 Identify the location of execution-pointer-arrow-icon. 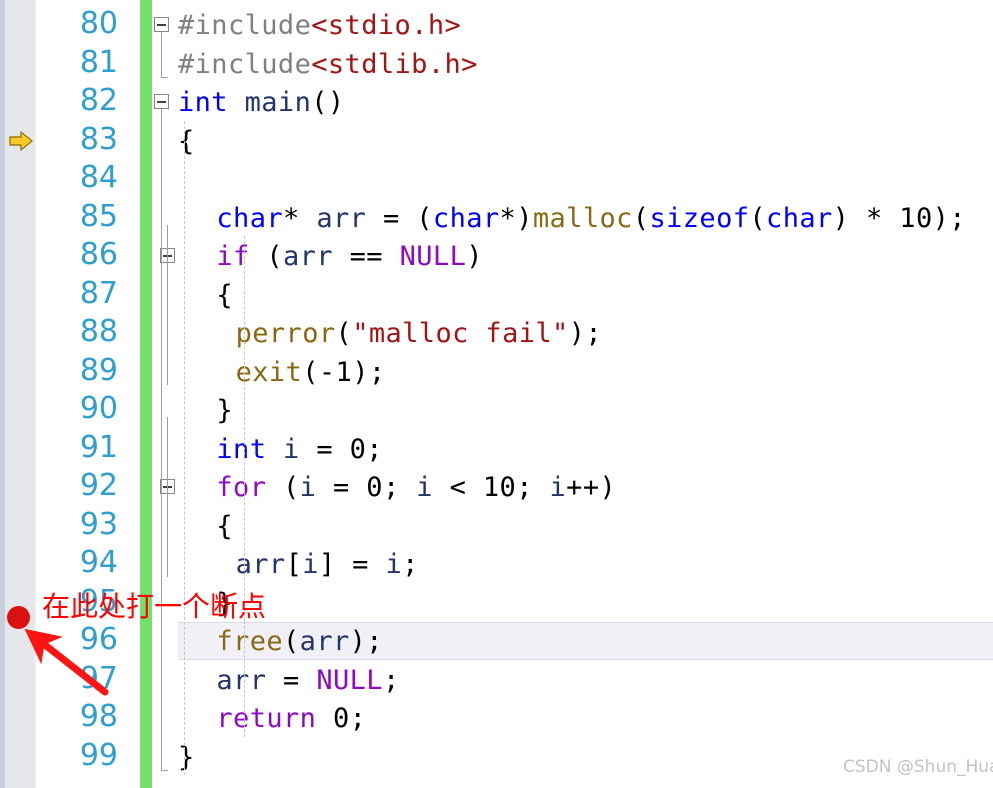
(21, 143).